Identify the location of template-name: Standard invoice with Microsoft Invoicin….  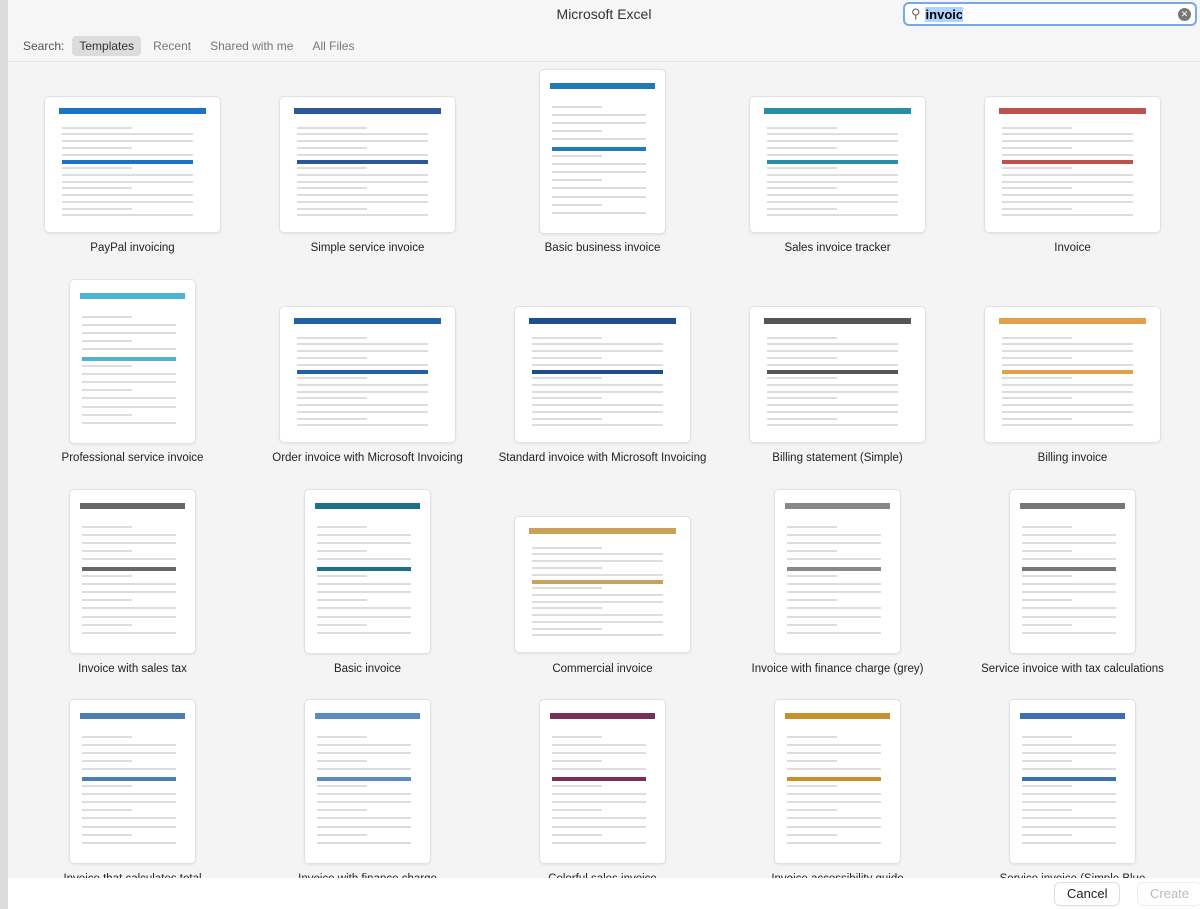
(602, 458).